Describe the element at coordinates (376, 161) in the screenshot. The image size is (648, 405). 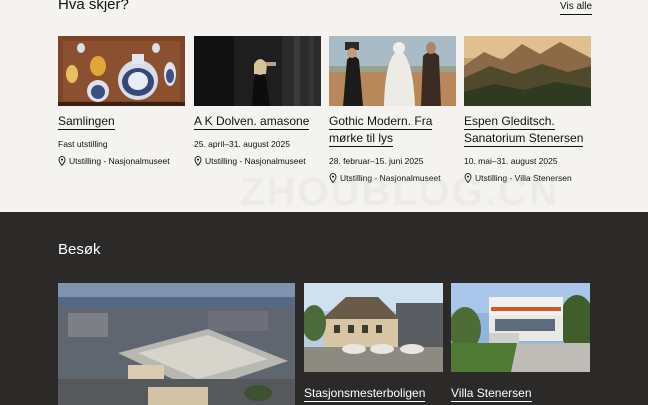
I see `event-date: 28. februar–15. juni 2025` at that location.